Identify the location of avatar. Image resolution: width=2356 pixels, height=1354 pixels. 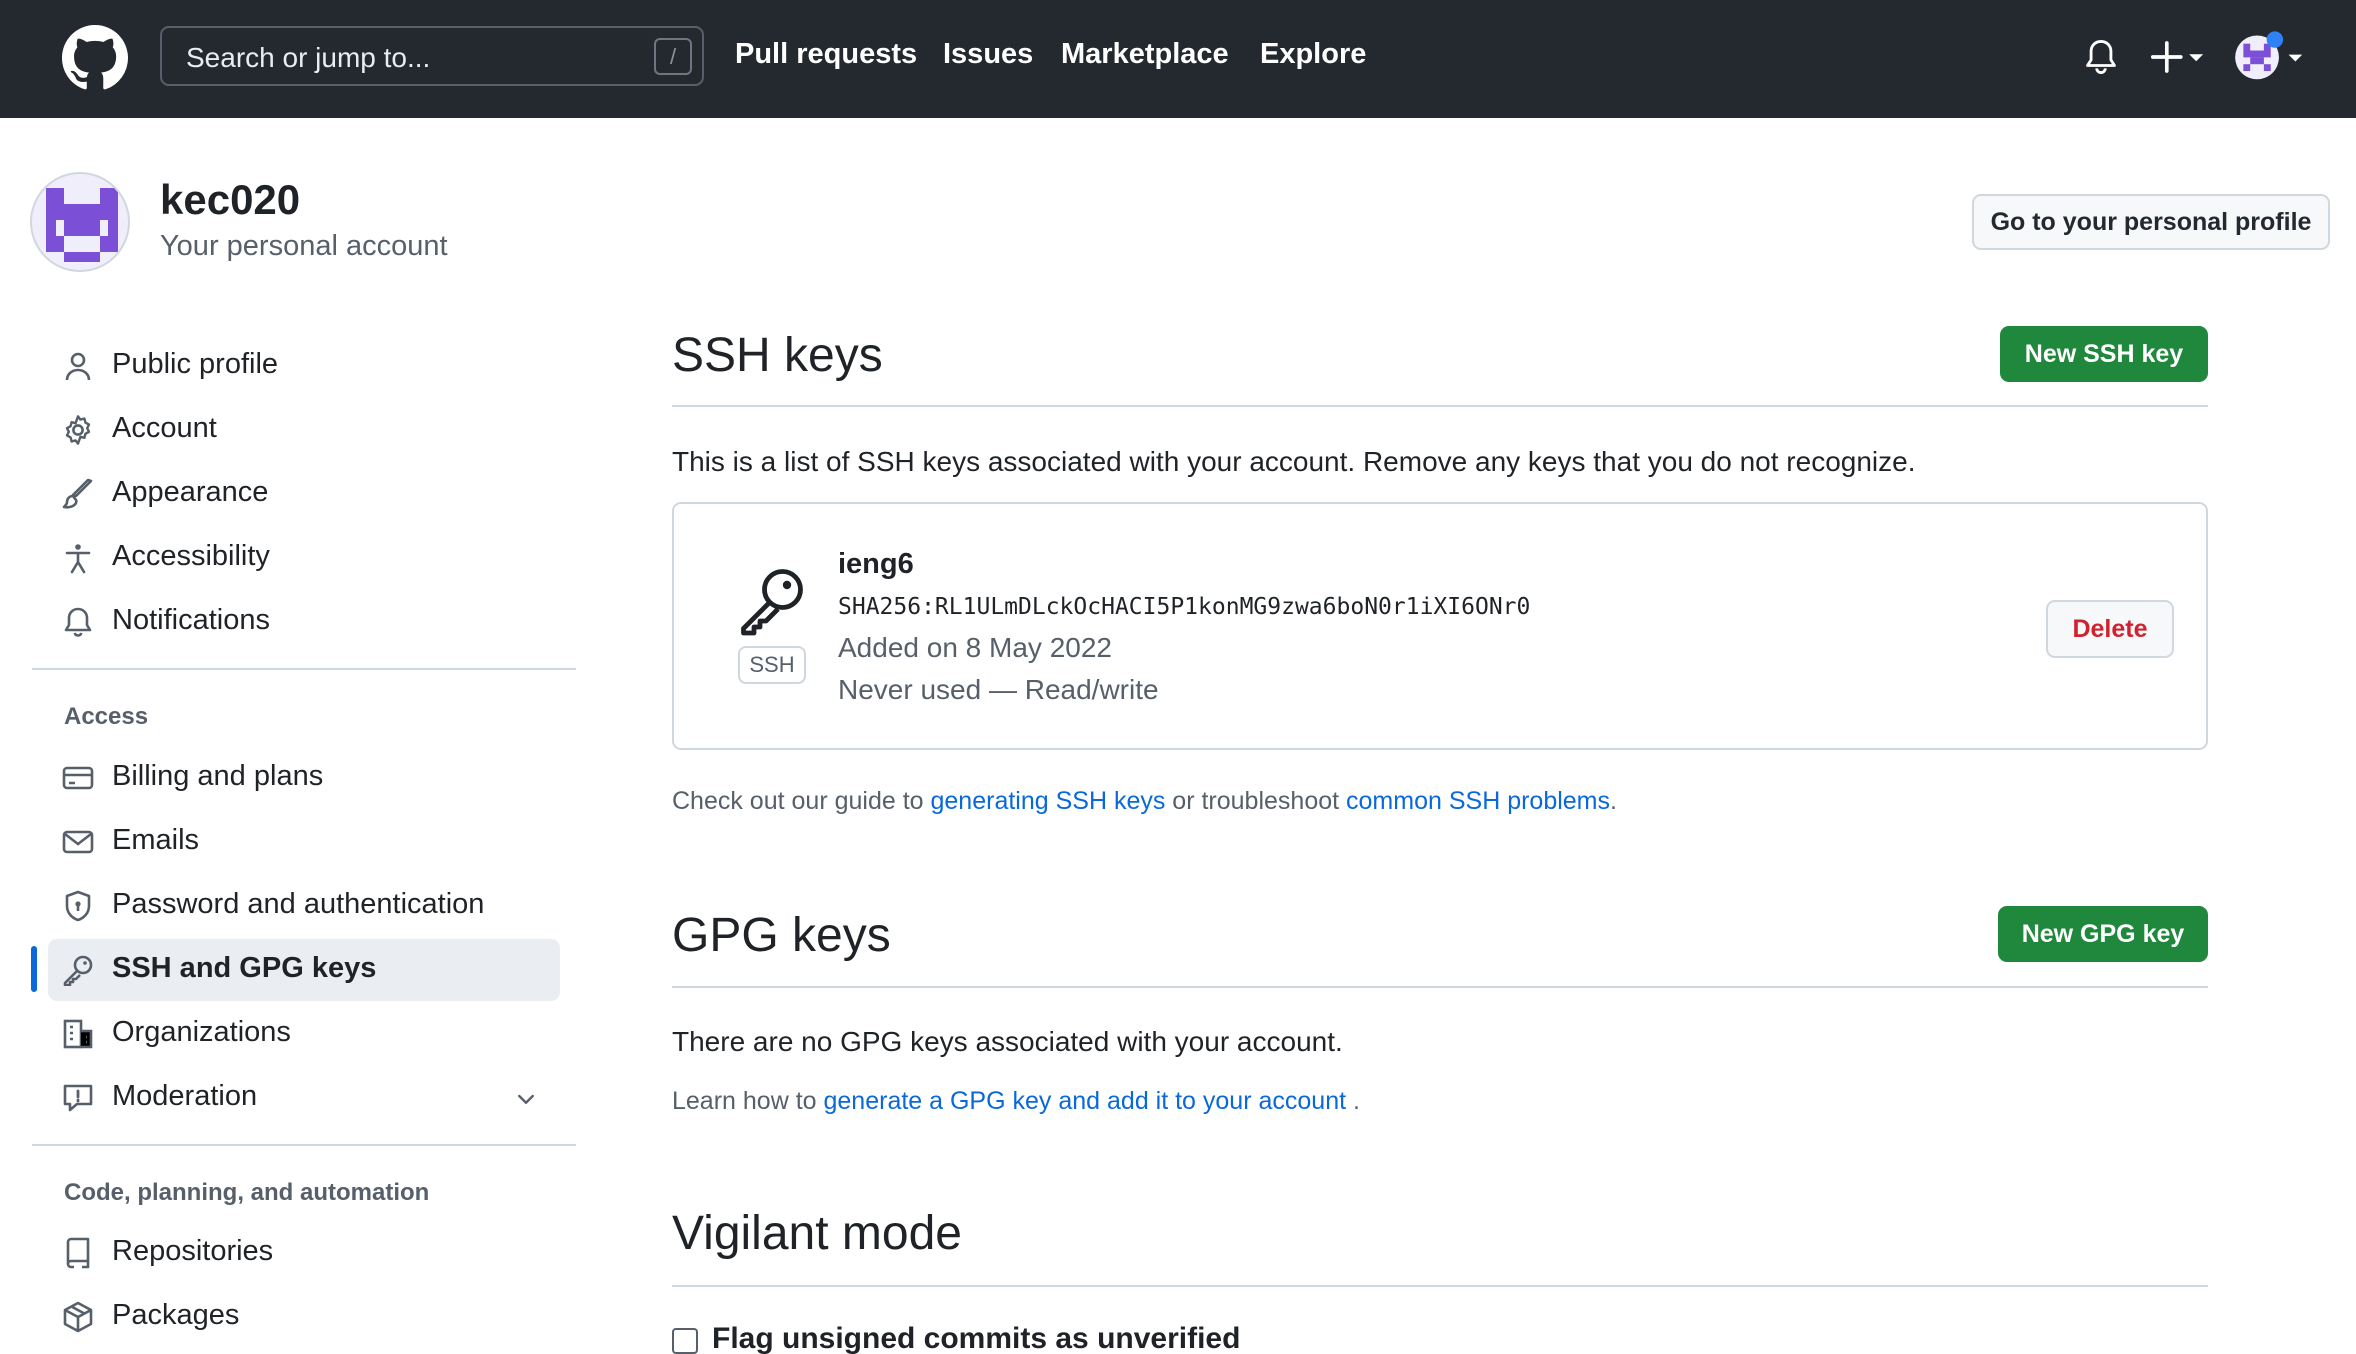
(80, 222).